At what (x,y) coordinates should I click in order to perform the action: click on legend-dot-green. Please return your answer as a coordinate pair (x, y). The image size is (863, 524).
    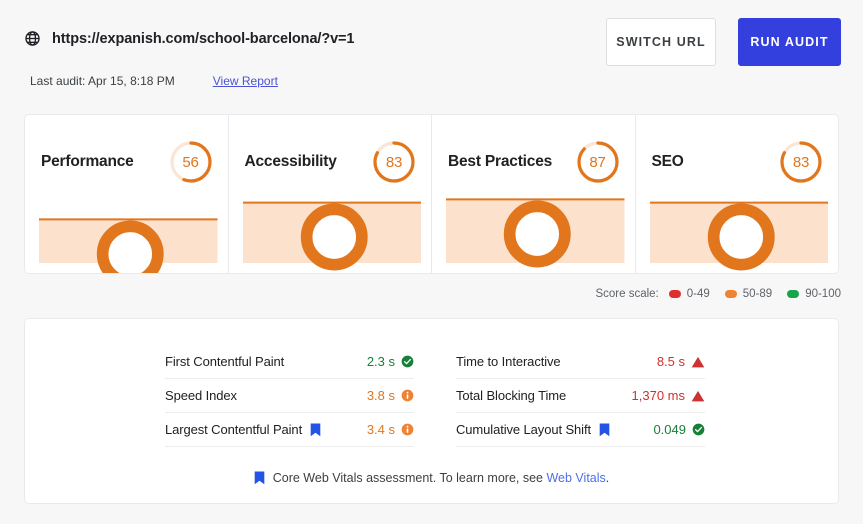
    Looking at the image, I should click on (793, 294).